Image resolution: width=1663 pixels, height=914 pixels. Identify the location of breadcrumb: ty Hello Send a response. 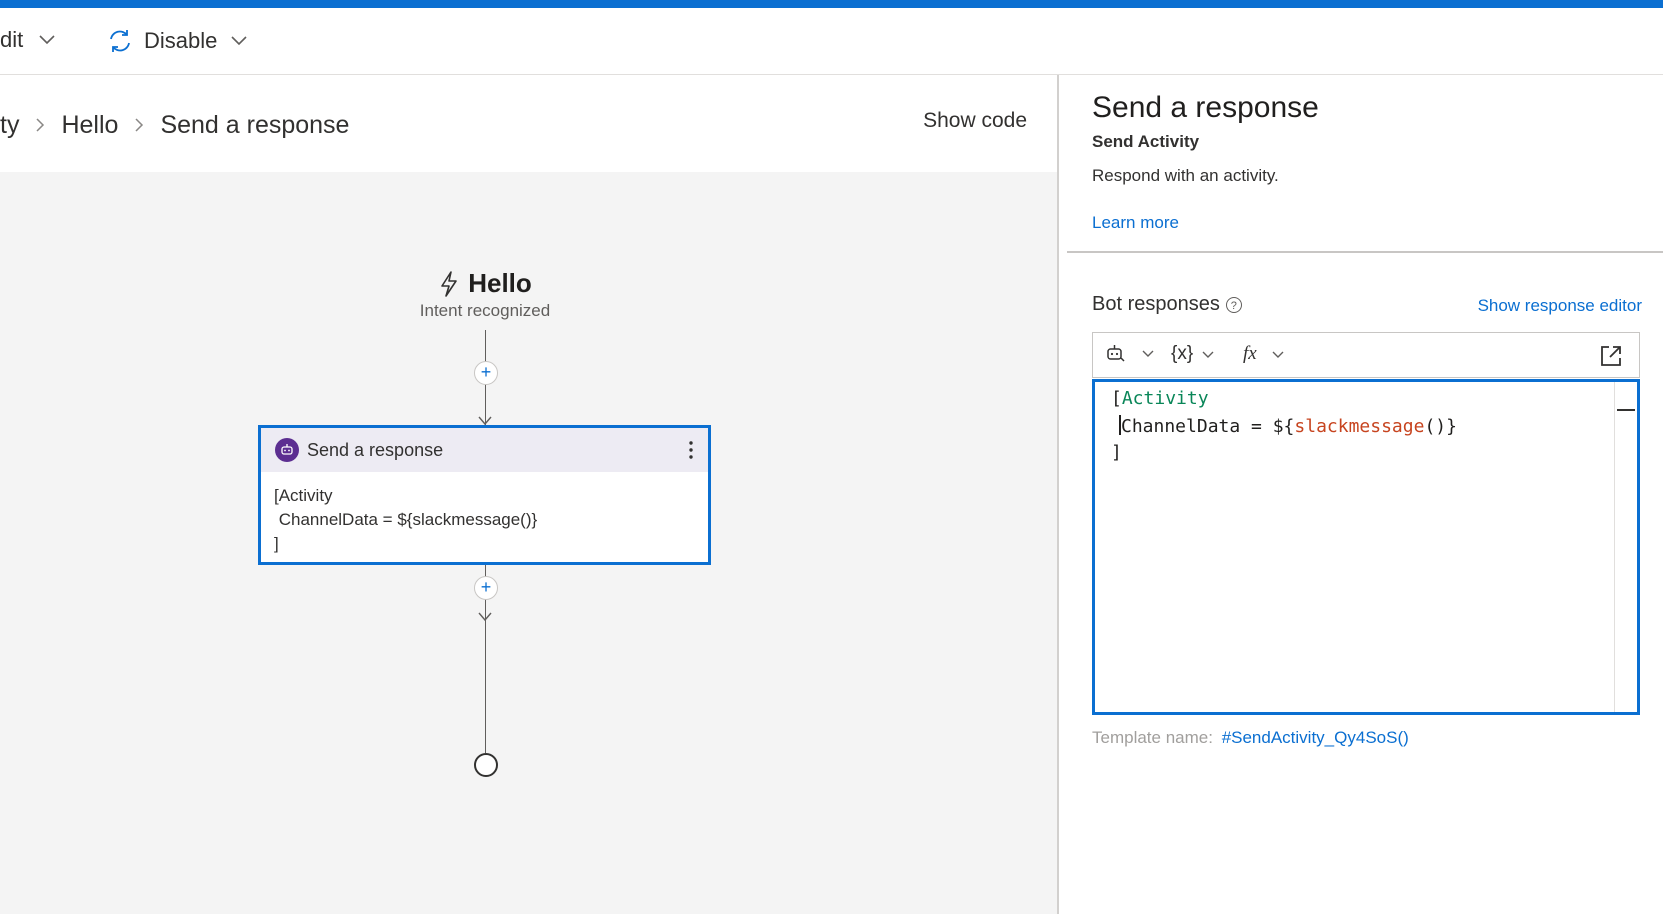
(174, 125).